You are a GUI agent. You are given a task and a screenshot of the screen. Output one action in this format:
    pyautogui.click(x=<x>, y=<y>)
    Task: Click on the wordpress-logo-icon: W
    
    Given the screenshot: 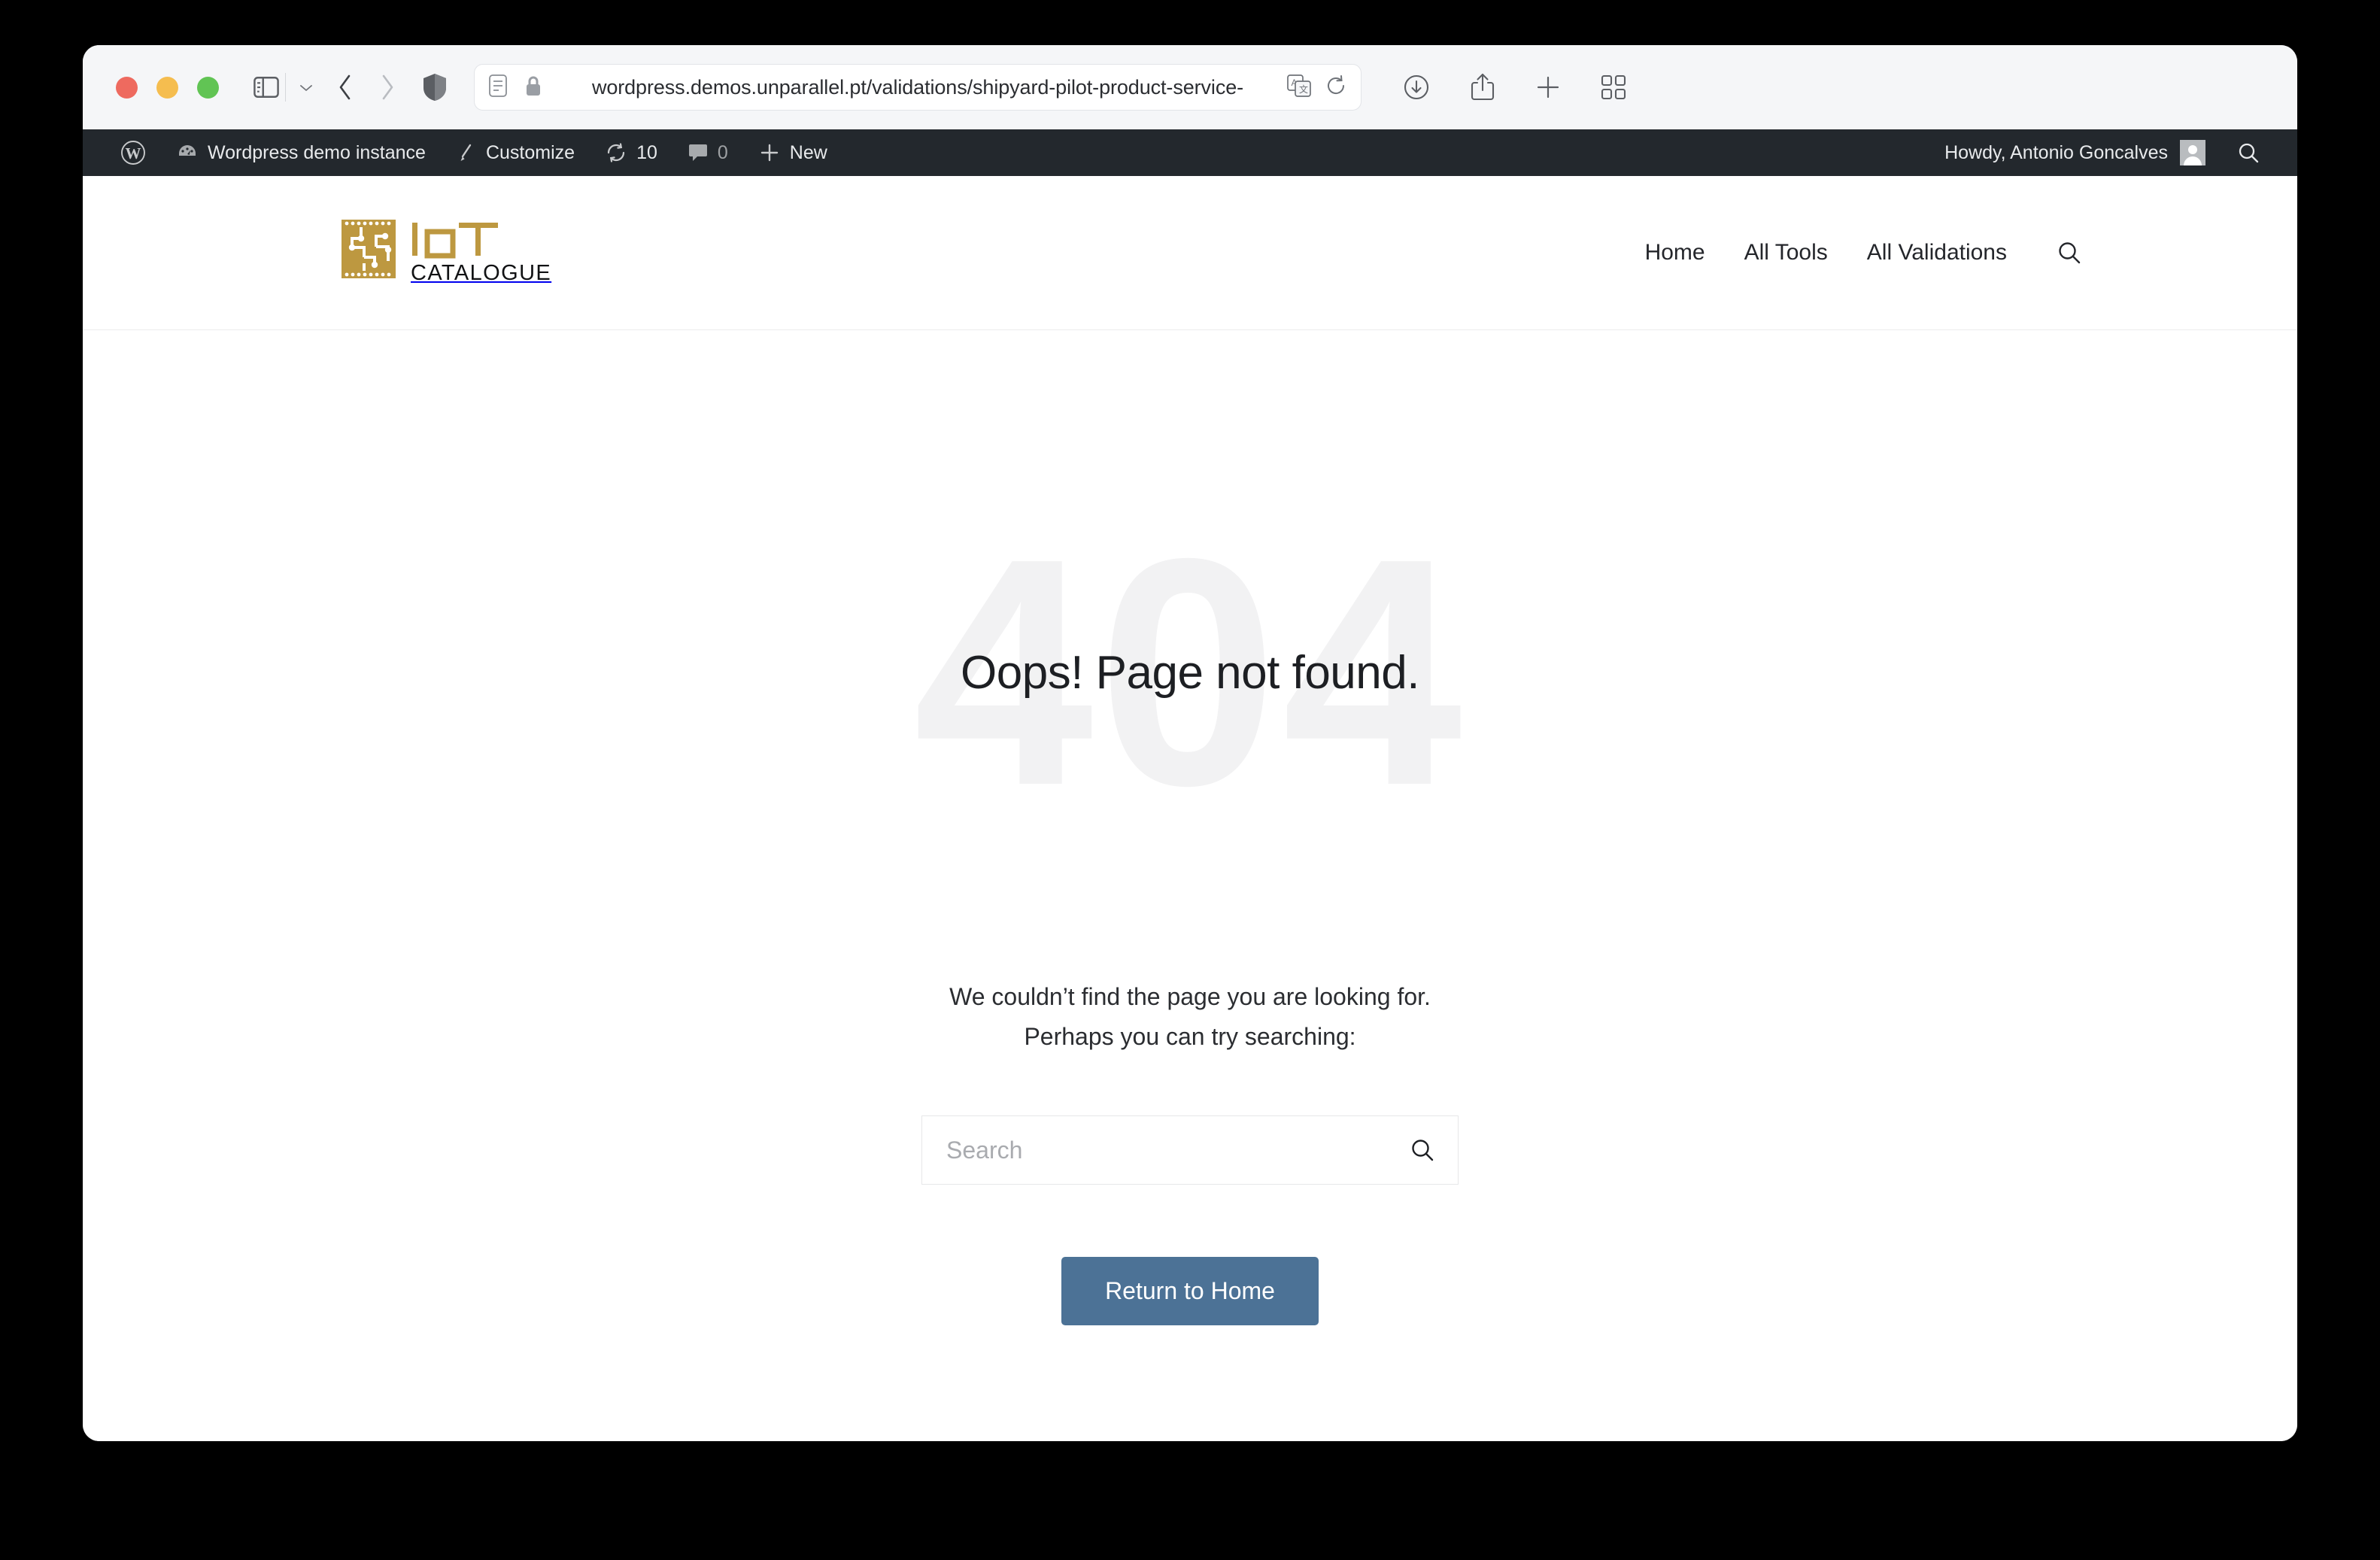 What is the action you would take?
    pyautogui.click(x=133, y=152)
    